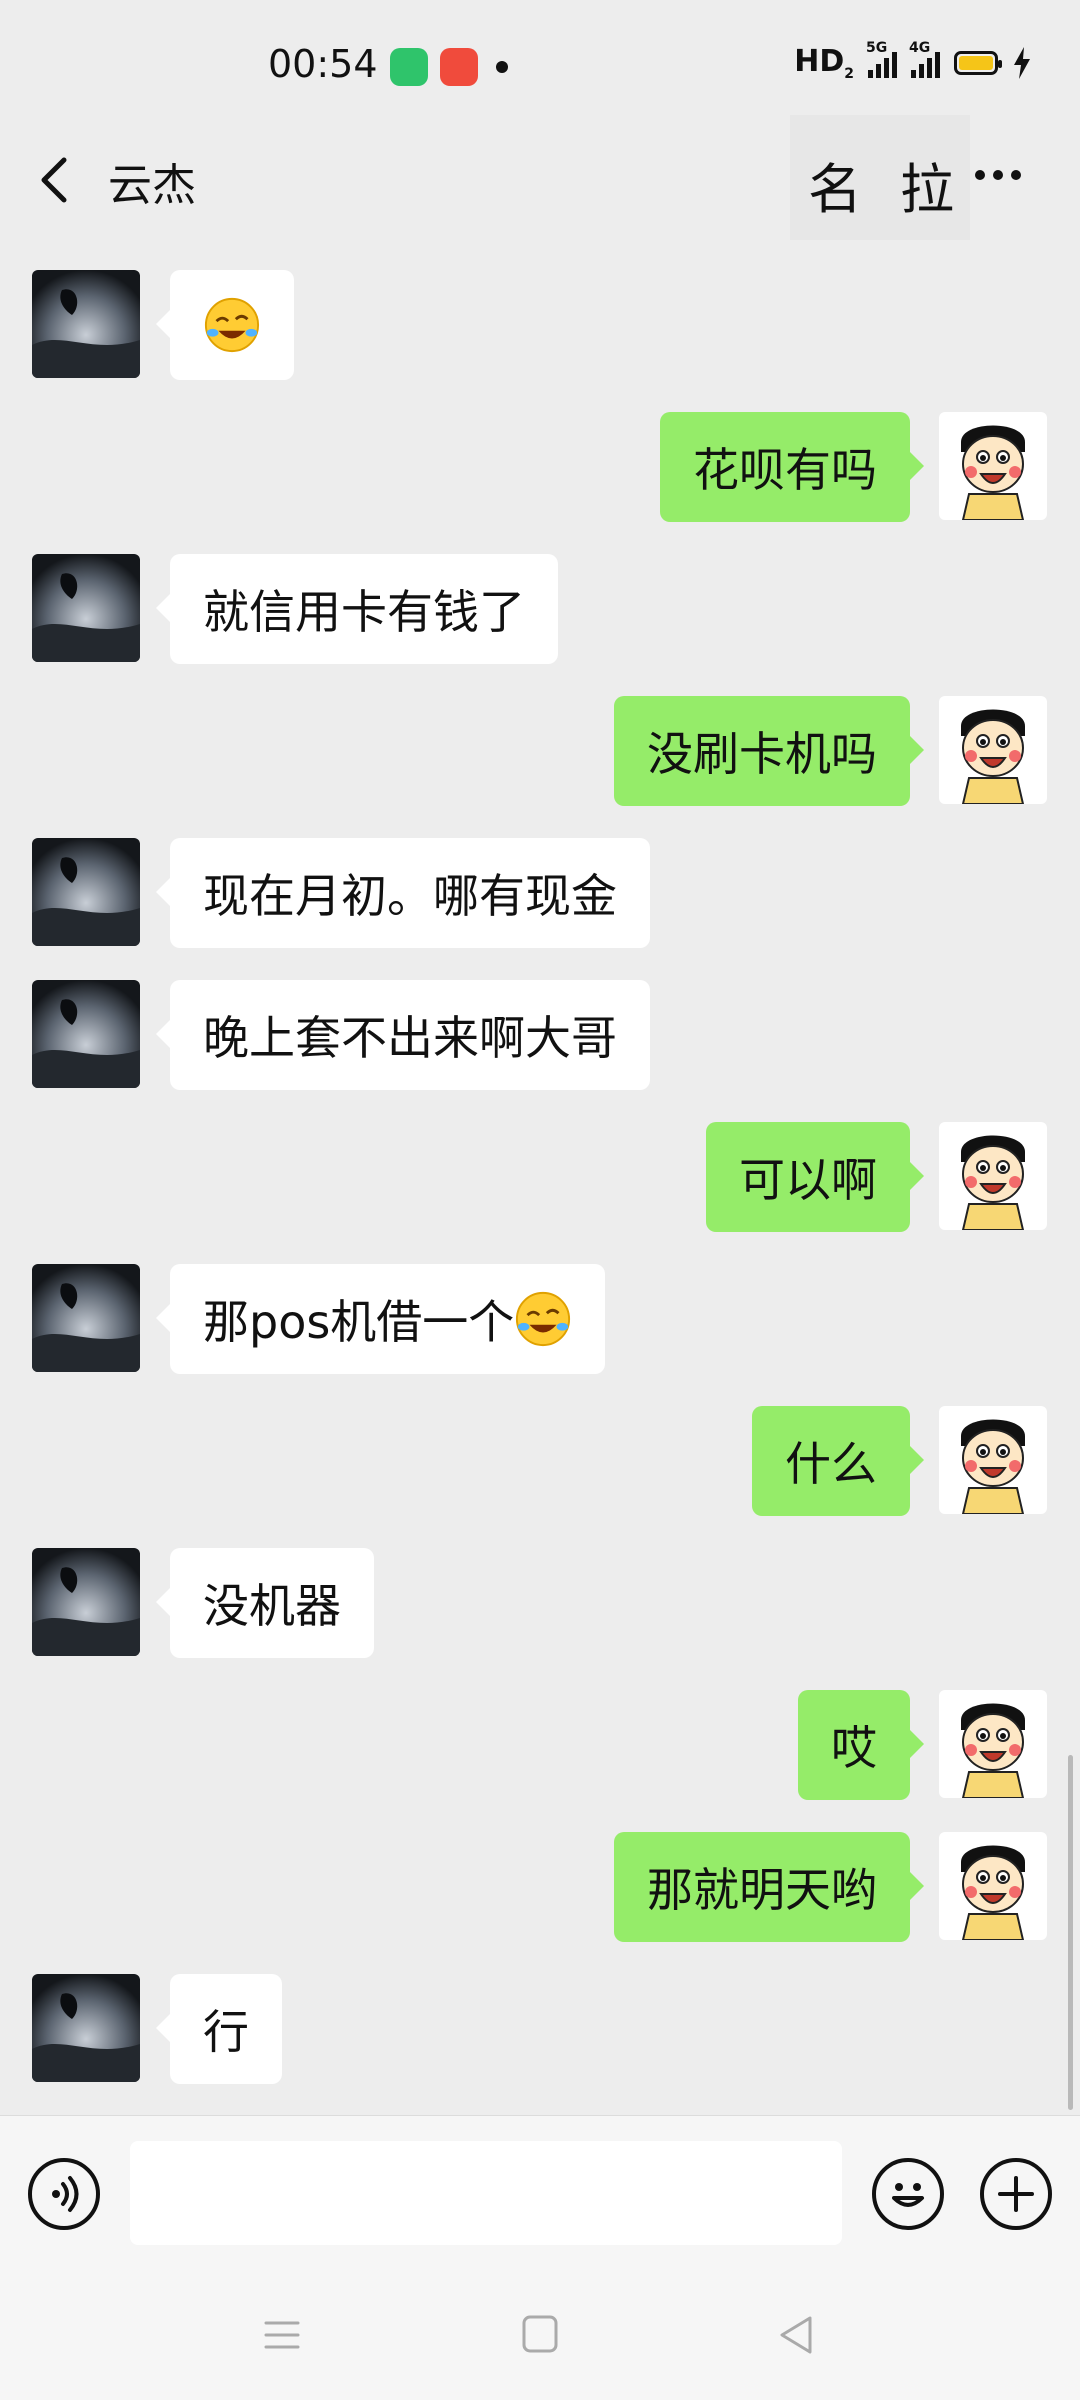 Image resolution: width=1080 pixels, height=2400 pixels. Describe the element at coordinates (540, 467) in the screenshot. I see `message-row: 花呗有吗` at that location.